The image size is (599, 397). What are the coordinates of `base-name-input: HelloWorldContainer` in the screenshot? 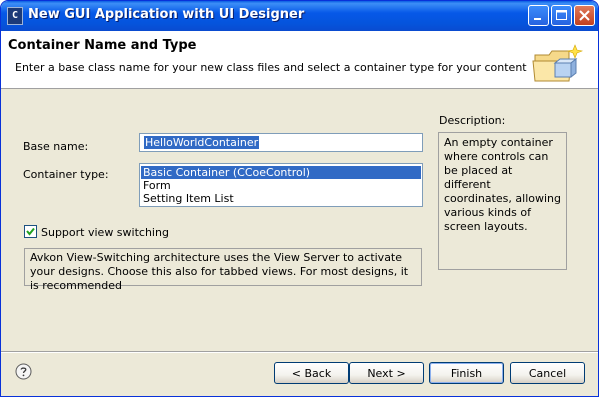 It's located at (281, 142).